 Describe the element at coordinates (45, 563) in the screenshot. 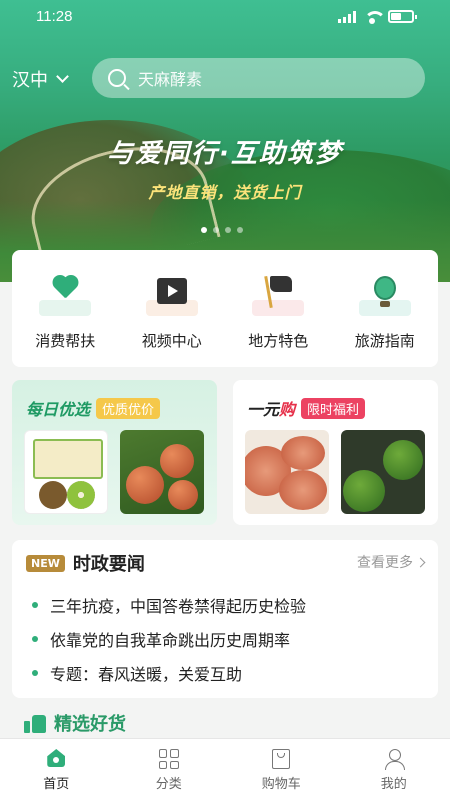

I see `new-badge: NEW` at that location.